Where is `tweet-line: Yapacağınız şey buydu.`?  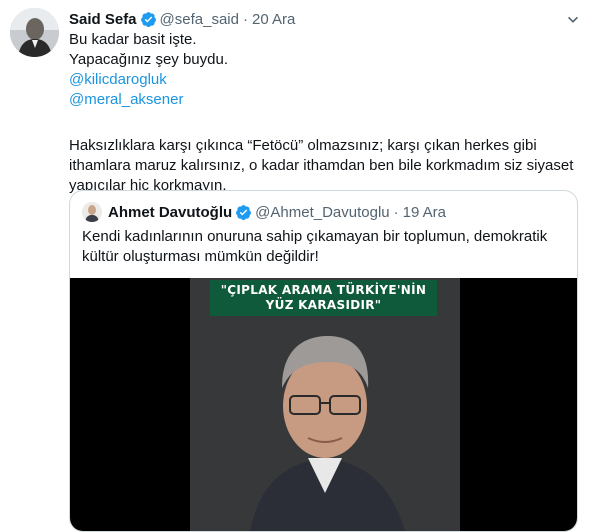 tweet-line: Yapacağınız şey buydu. is located at coordinates (148, 59).